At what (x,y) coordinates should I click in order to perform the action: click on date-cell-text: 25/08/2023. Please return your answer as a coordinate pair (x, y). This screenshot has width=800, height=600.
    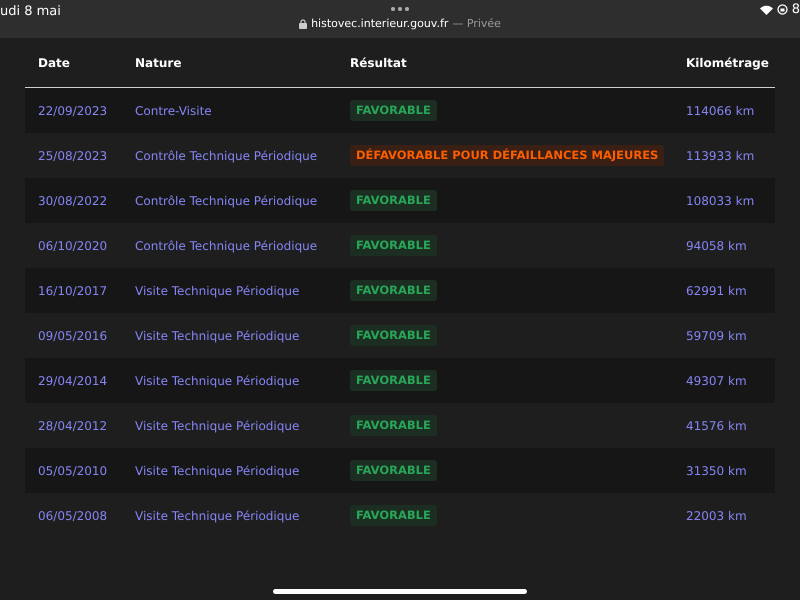
    Looking at the image, I should click on (72, 156).